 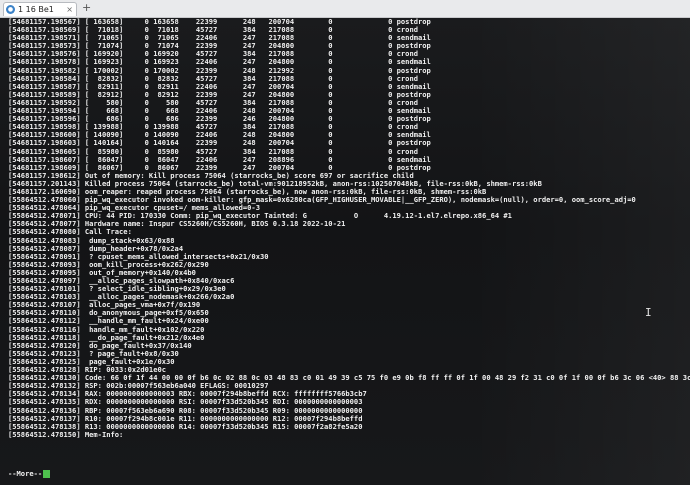 What do you see at coordinates (36, 9) in the screenshot?
I see `tab-label: 1 16 Be1` at bounding box center [36, 9].